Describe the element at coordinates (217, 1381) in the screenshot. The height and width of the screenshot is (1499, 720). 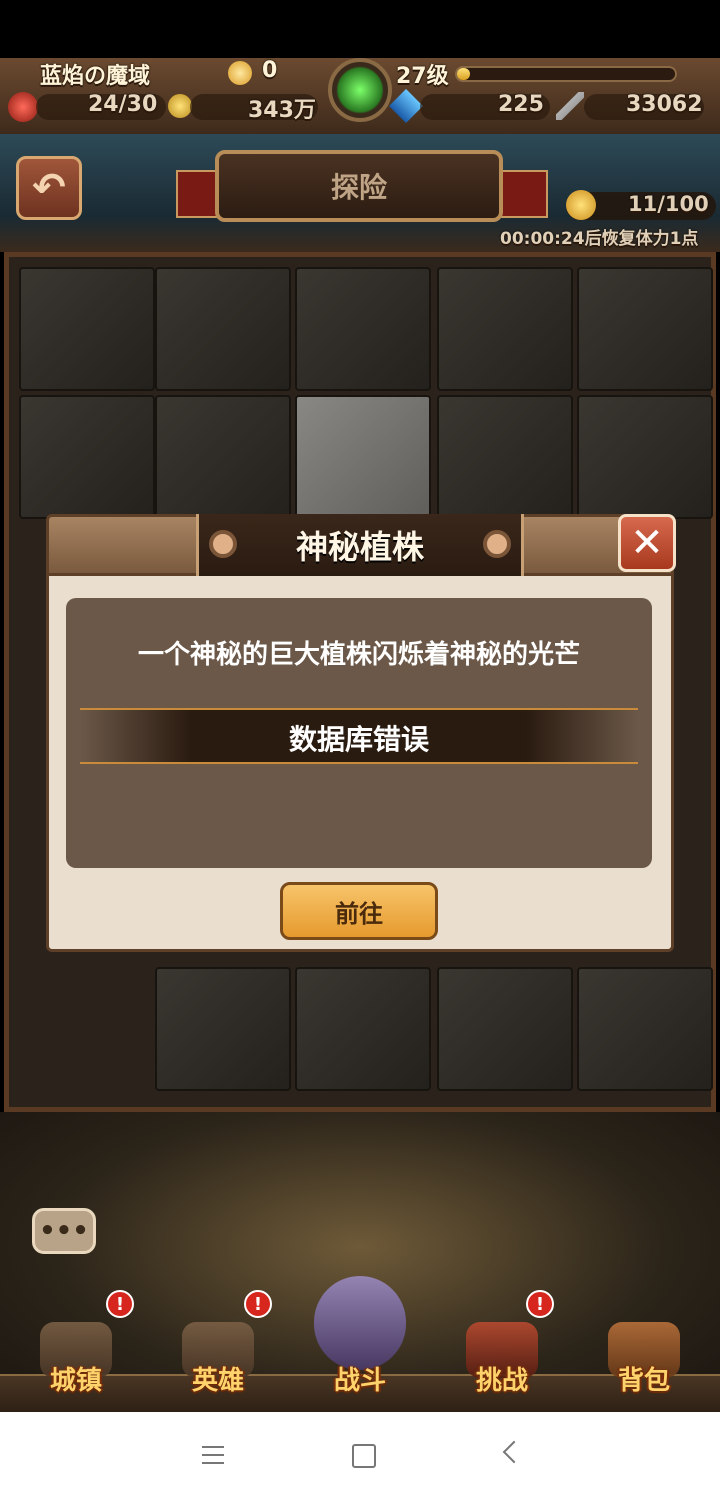
I see `nav-heroes-label: 英雄` at that location.